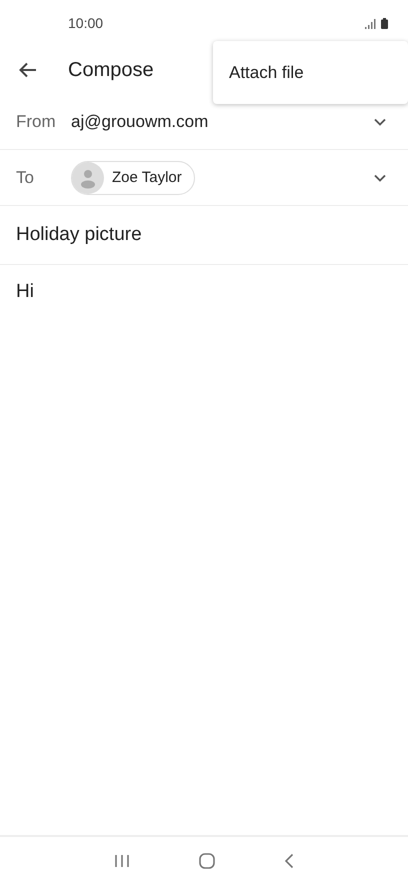 Image resolution: width=408 pixels, height=884 pixels. What do you see at coordinates (122, 861) in the screenshot?
I see `recent-apps-icon` at bounding box center [122, 861].